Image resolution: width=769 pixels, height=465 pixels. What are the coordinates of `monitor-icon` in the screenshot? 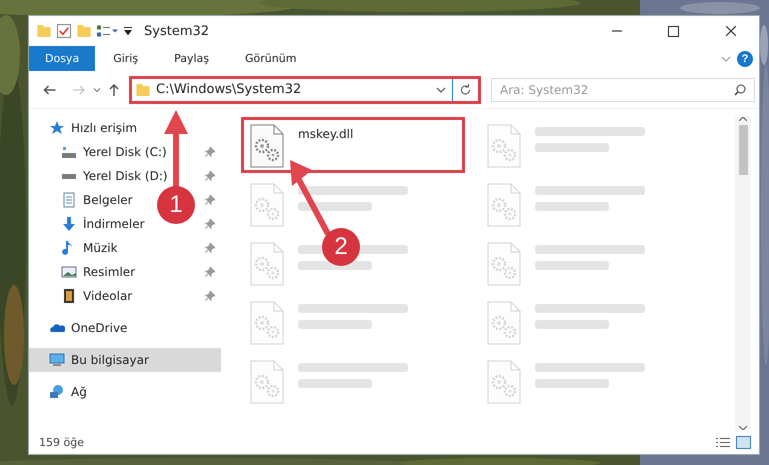 It's located at (57, 360).